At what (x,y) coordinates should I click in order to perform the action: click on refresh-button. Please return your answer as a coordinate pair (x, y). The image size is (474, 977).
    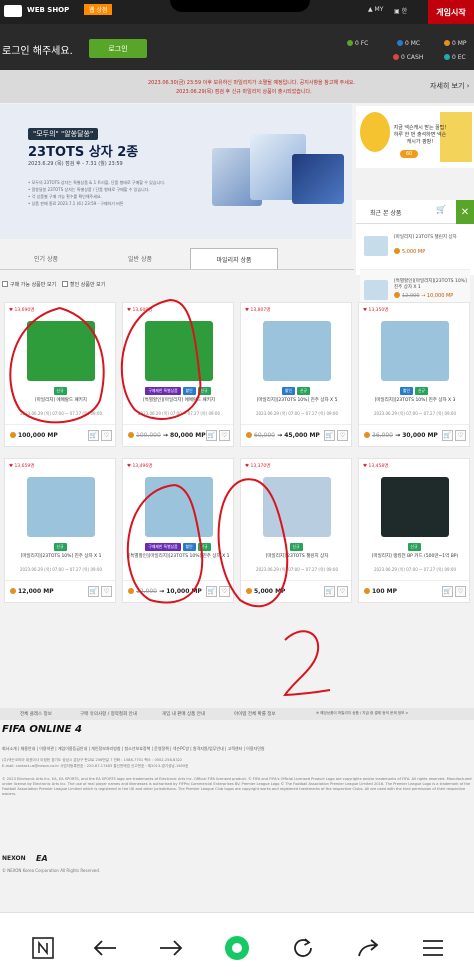
    Looking at the image, I should click on (303, 948).